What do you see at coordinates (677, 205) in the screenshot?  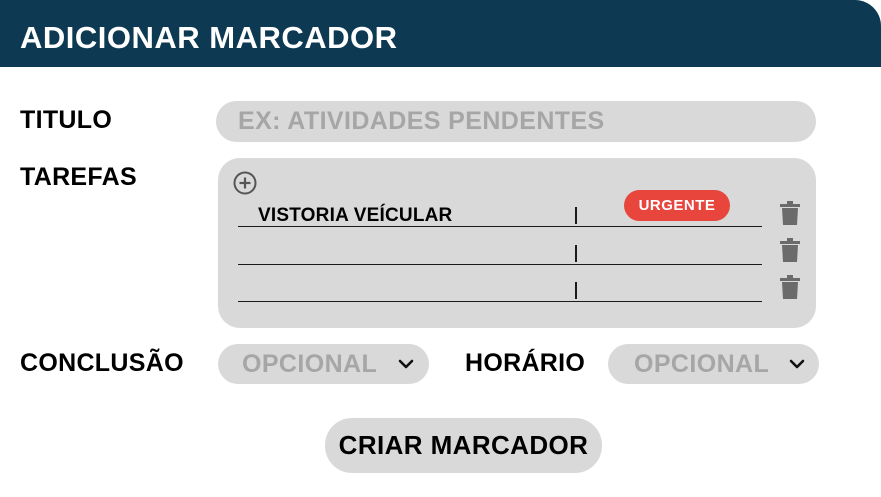 I see `urgent-badge: URGENTE` at bounding box center [677, 205].